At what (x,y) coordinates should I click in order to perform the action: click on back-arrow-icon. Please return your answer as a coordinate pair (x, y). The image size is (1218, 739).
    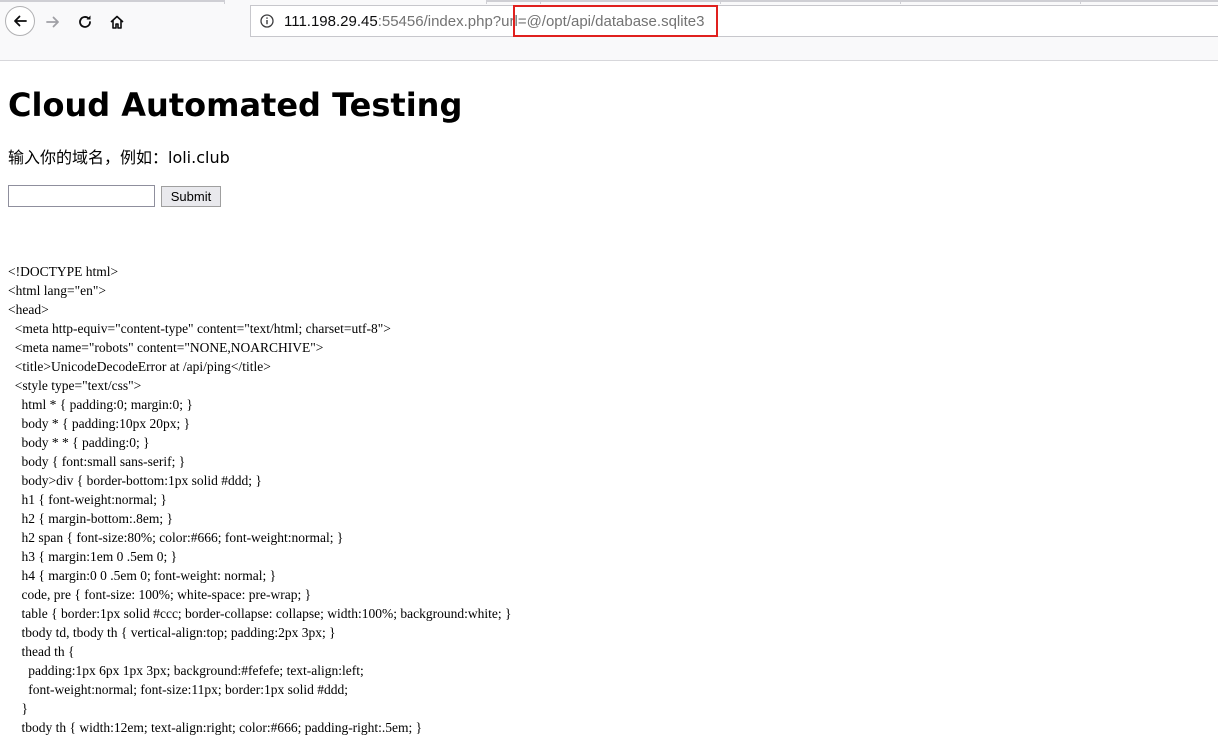
    Looking at the image, I should click on (20, 21).